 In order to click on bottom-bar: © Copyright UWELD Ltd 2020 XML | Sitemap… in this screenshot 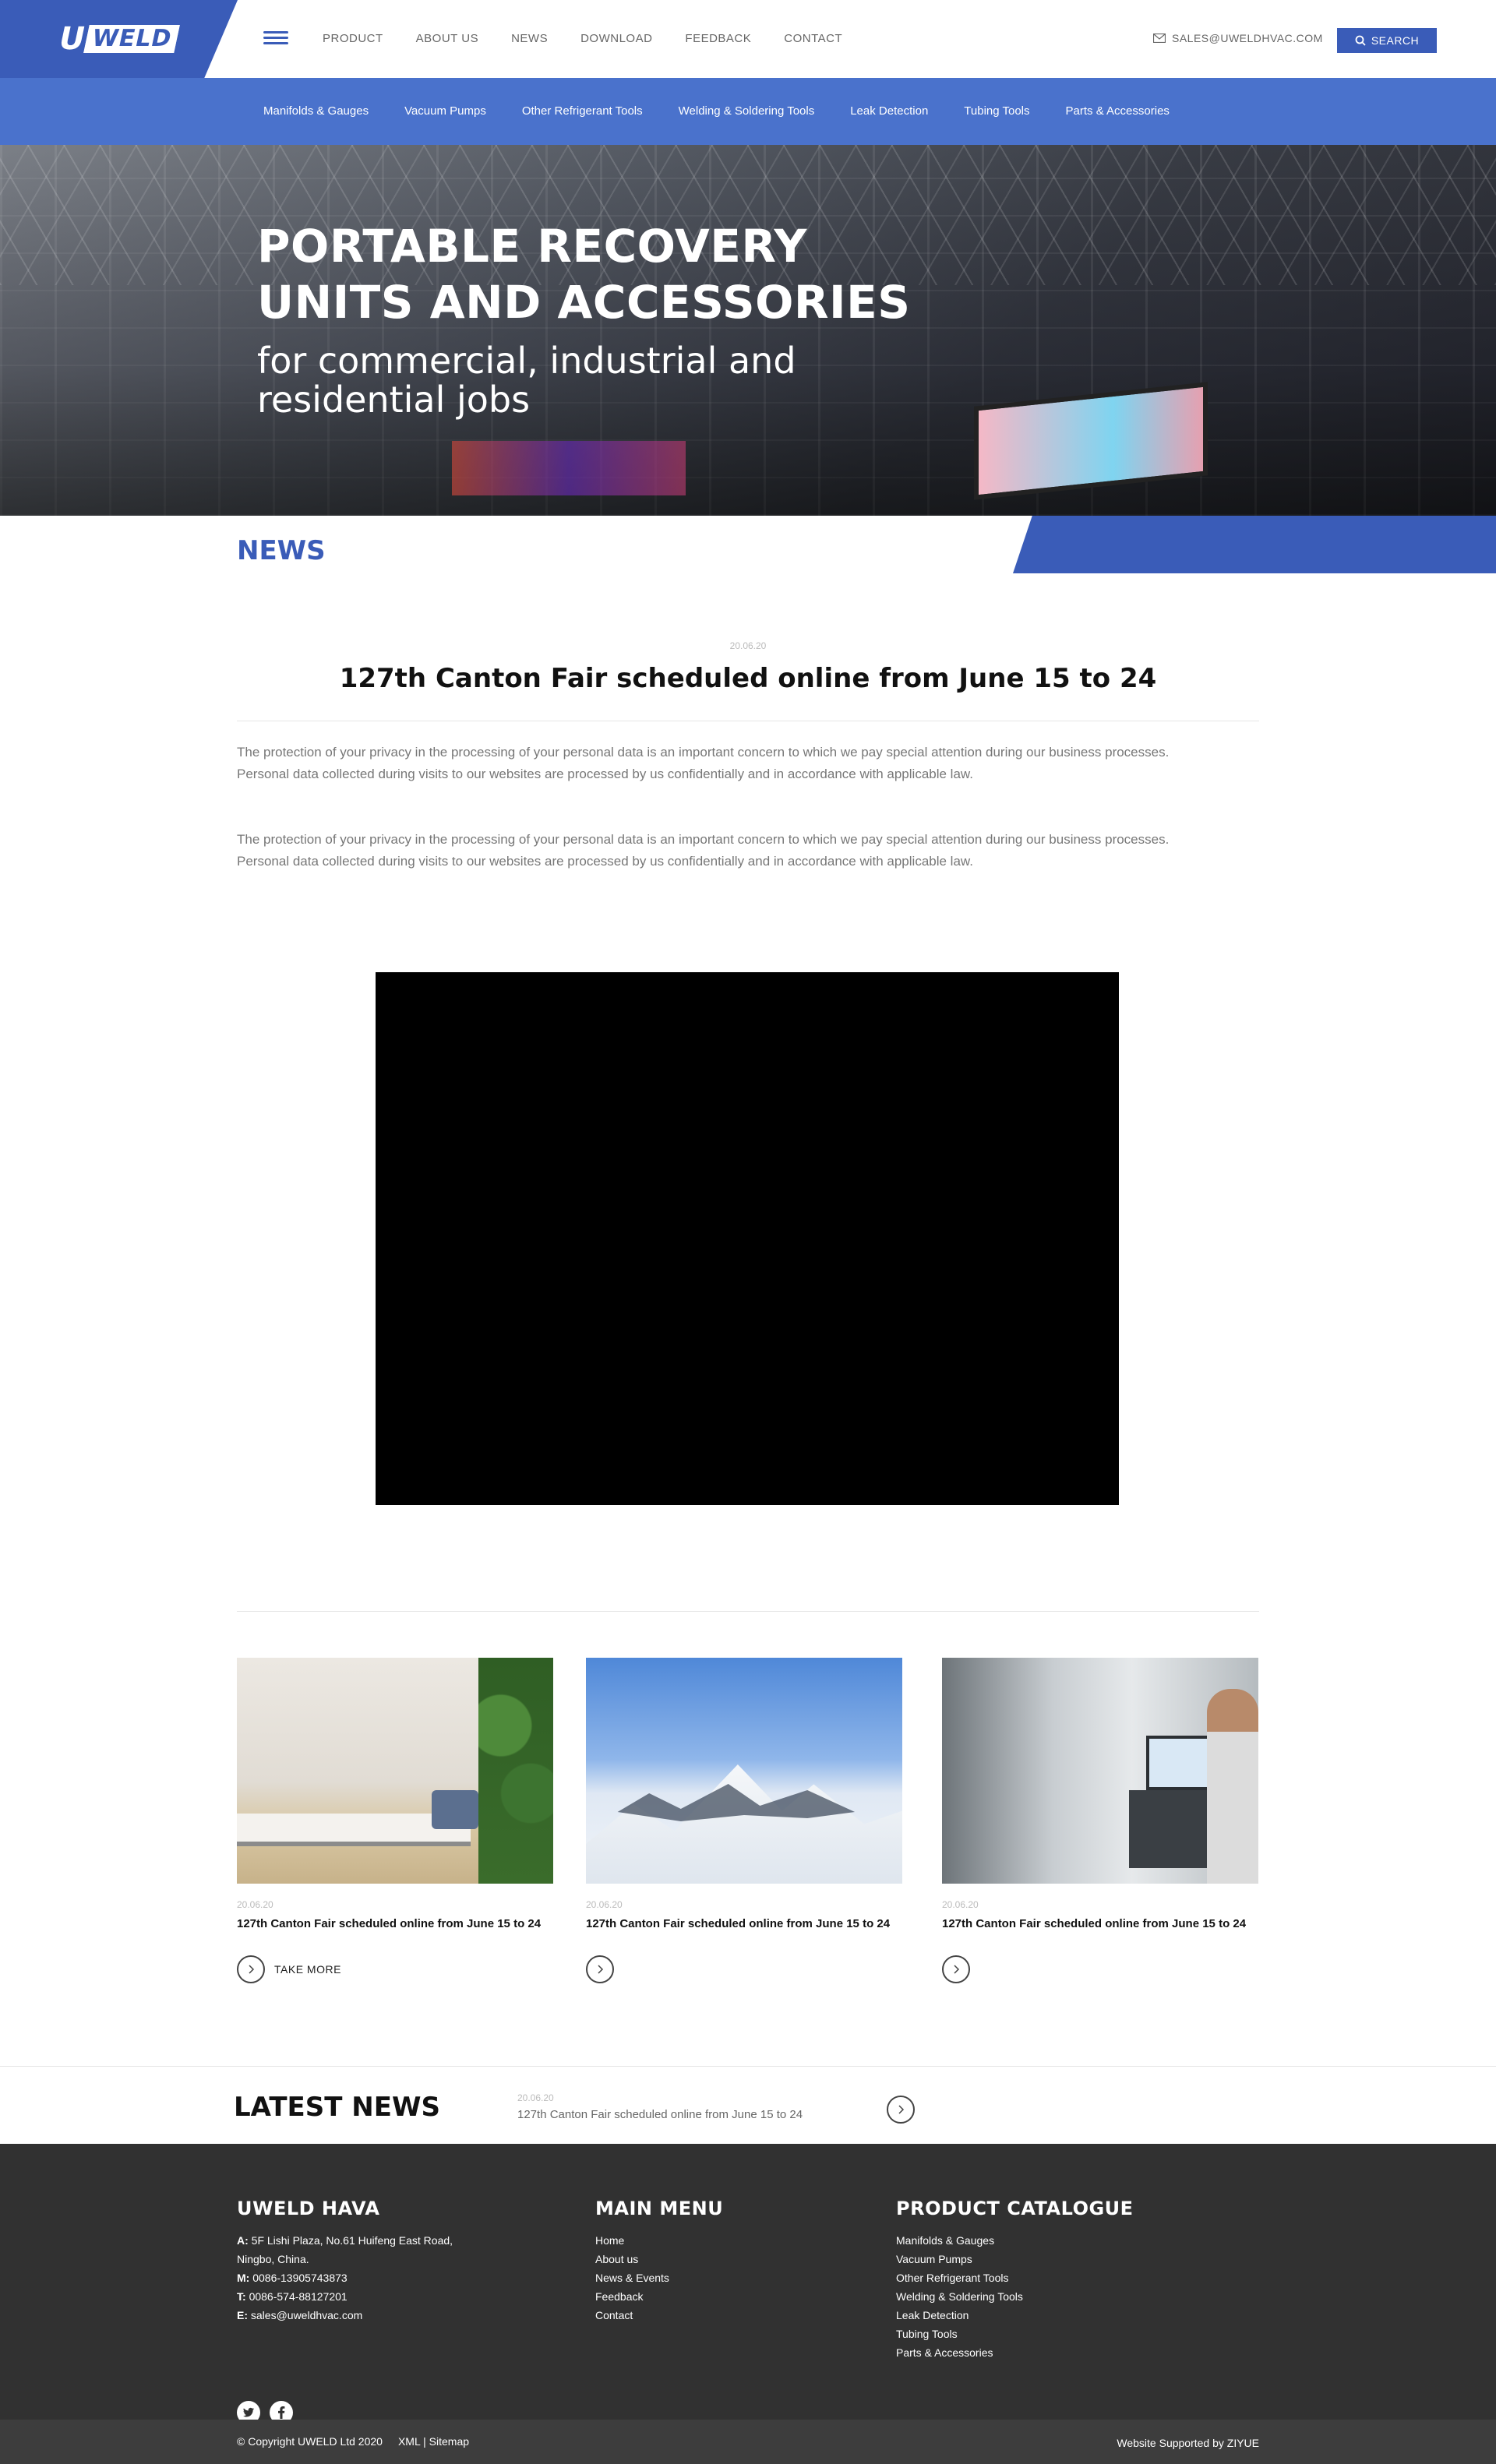, I will do `click(748, 2442)`.